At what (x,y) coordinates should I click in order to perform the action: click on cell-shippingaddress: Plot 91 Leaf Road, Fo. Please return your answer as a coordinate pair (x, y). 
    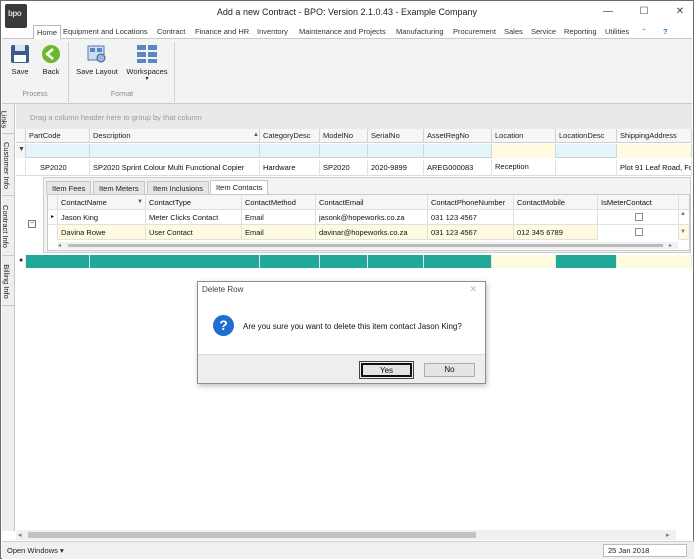
    Looking at the image, I should click on (654, 168).